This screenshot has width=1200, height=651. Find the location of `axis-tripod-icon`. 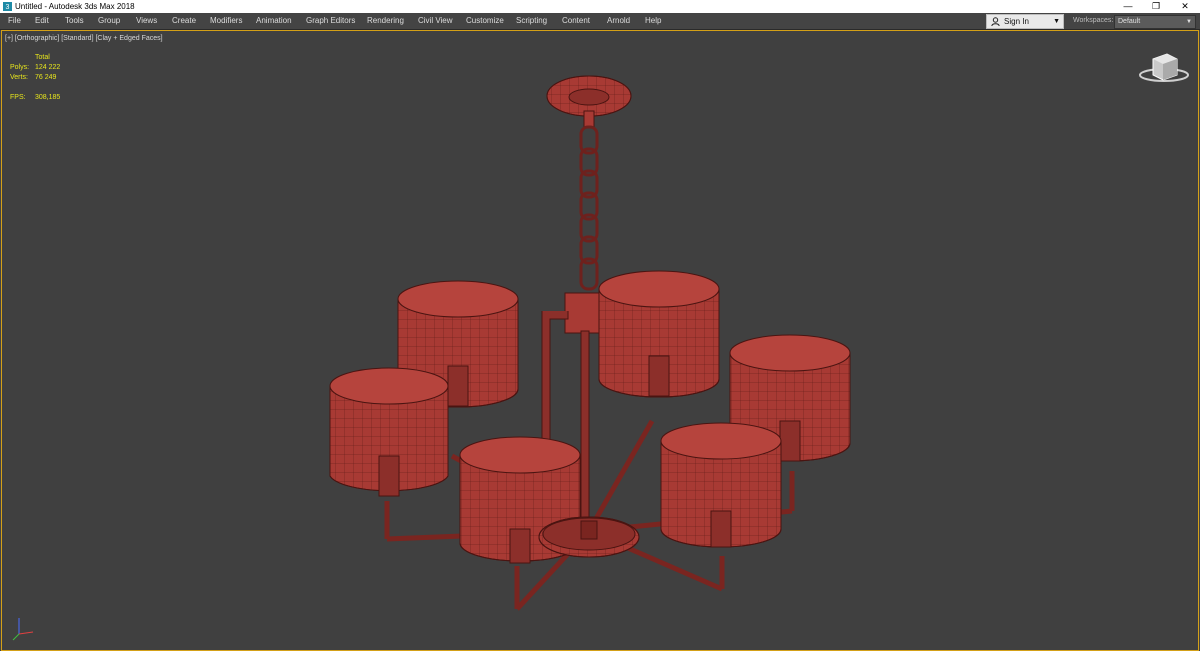

axis-tripod-icon is located at coordinates (23, 629).